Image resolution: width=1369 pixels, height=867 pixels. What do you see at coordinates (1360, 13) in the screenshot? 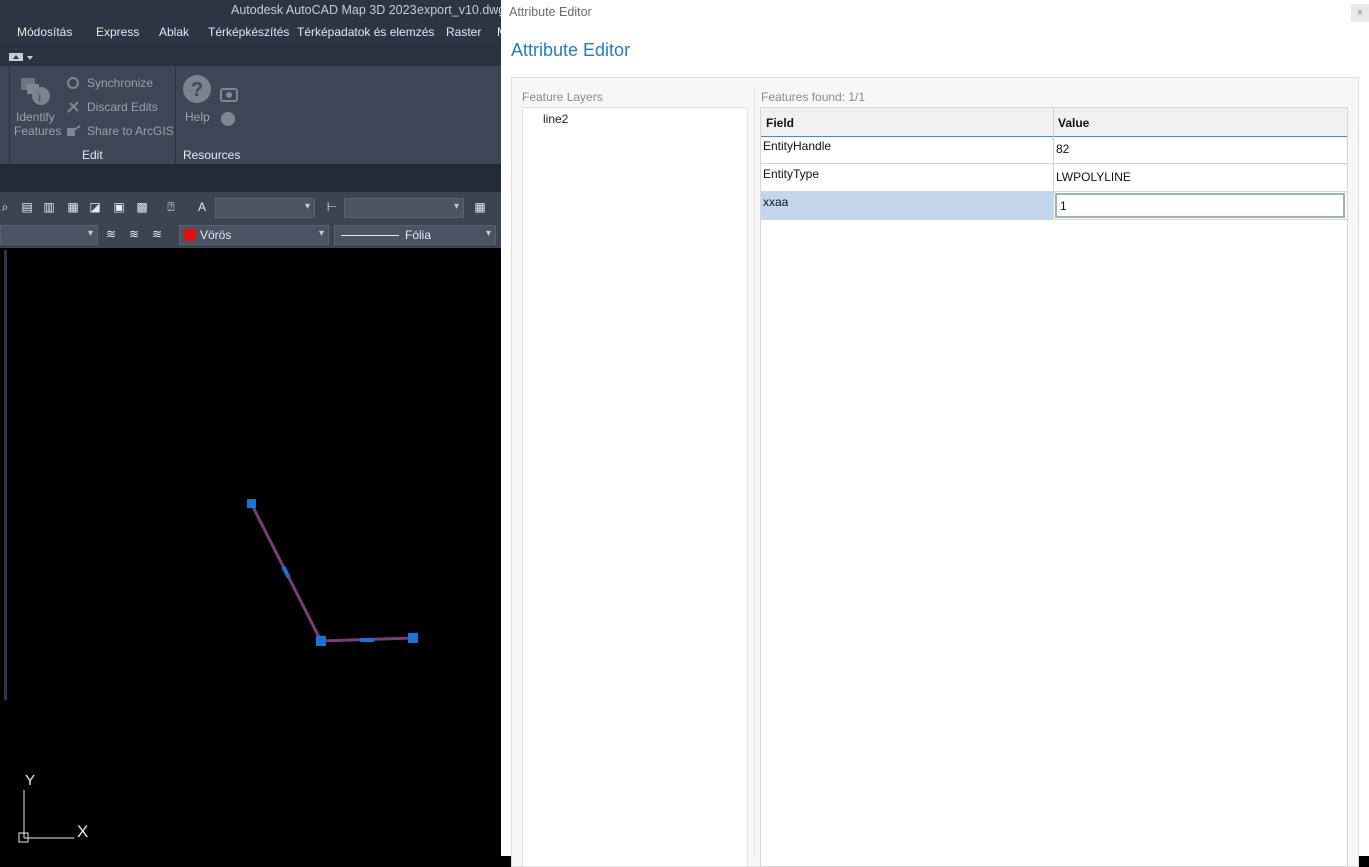
I see `close-button: ×` at bounding box center [1360, 13].